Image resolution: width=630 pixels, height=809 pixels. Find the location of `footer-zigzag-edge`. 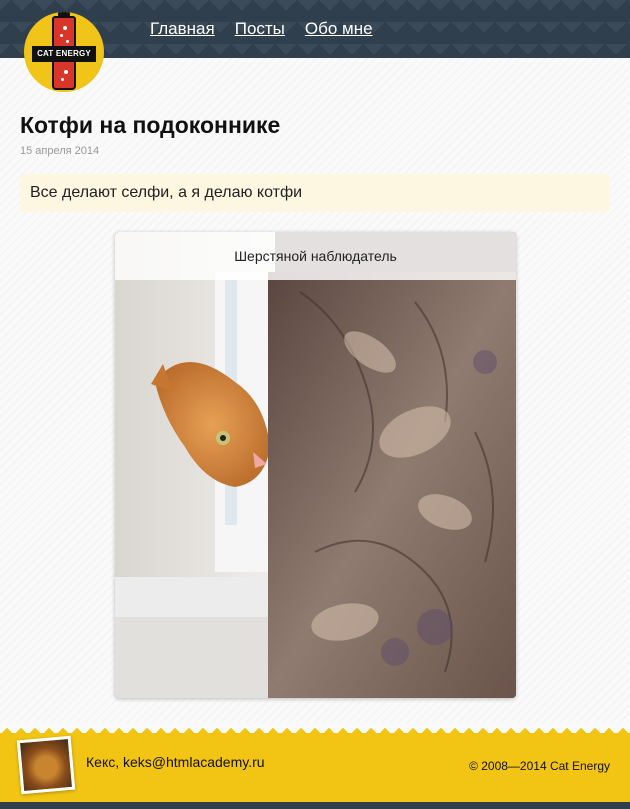

footer-zigzag-edge is located at coordinates (315, 728).